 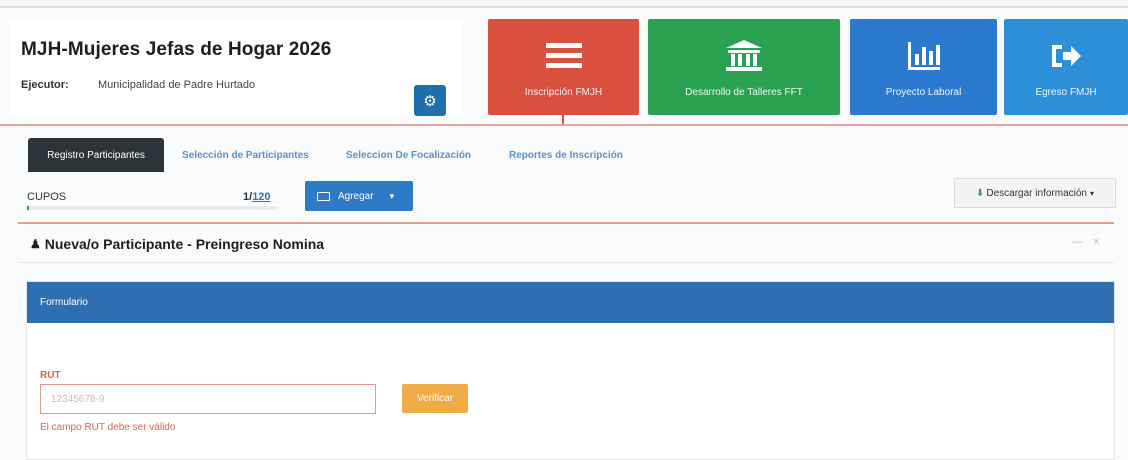 I want to click on cupos-label: CUPOS, so click(x=47, y=197).